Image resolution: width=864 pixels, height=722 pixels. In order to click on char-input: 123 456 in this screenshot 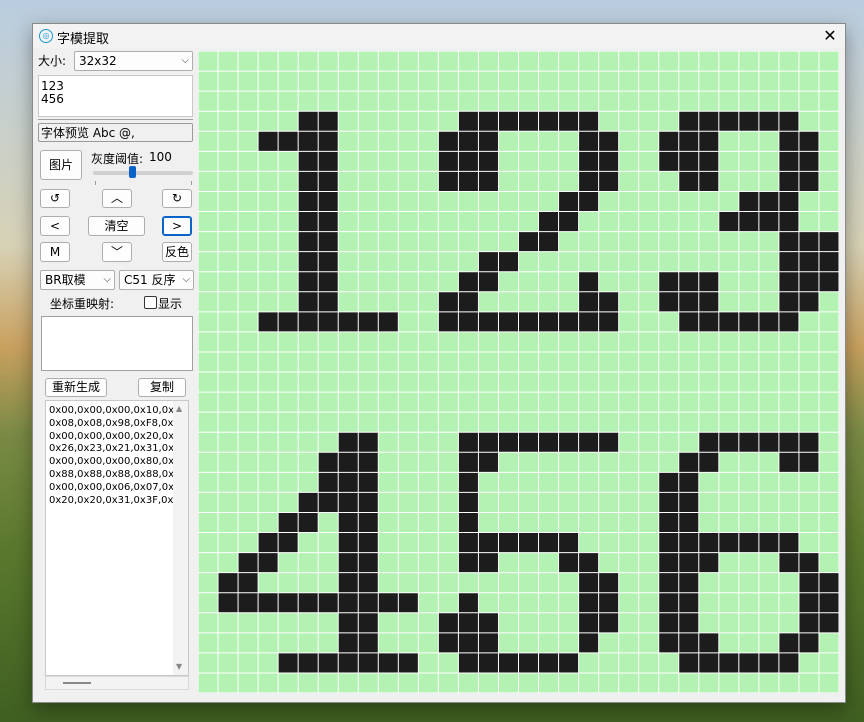, I will do `click(115, 96)`.